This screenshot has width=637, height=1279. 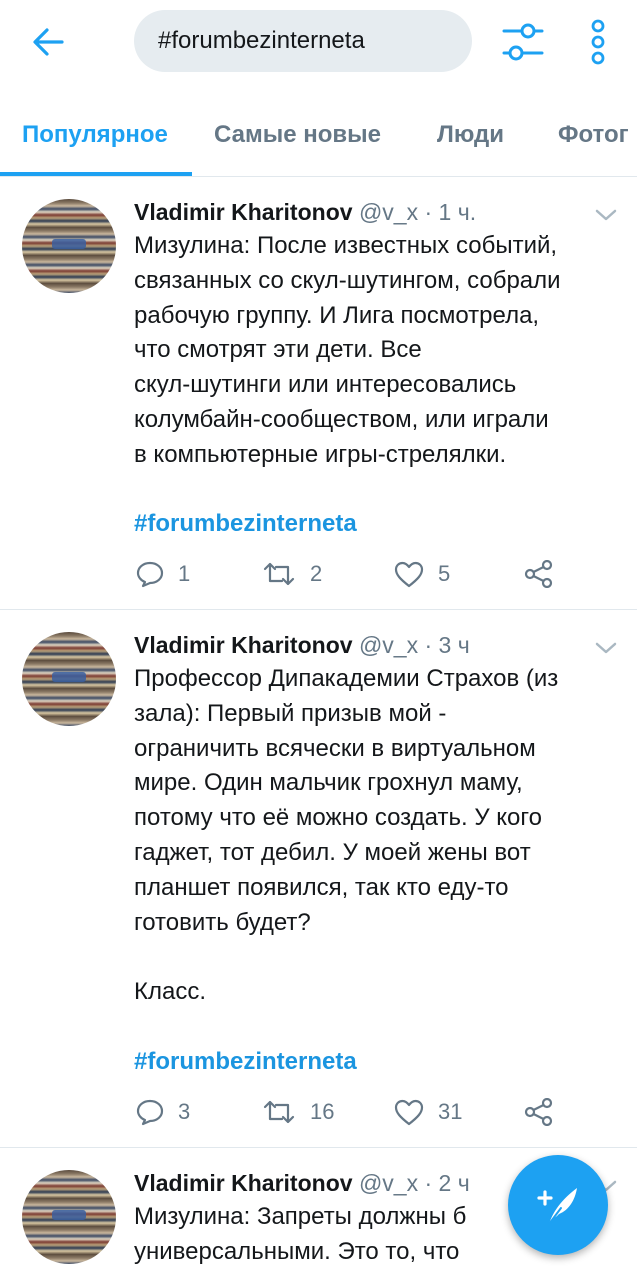 I want to click on top-bar, so click(x=318, y=44).